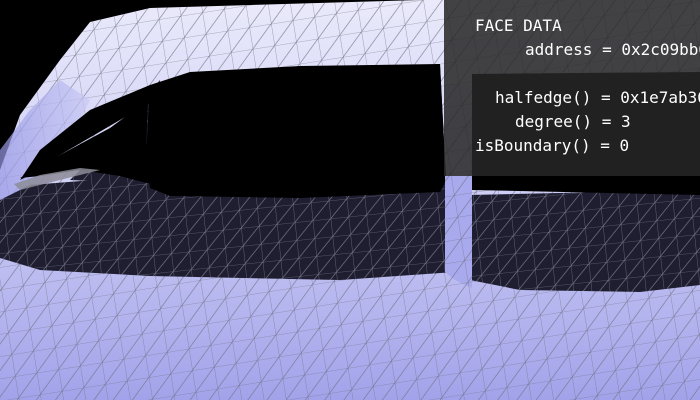  Describe the element at coordinates (458, 232) in the screenshot. I see `pillar` at that location.